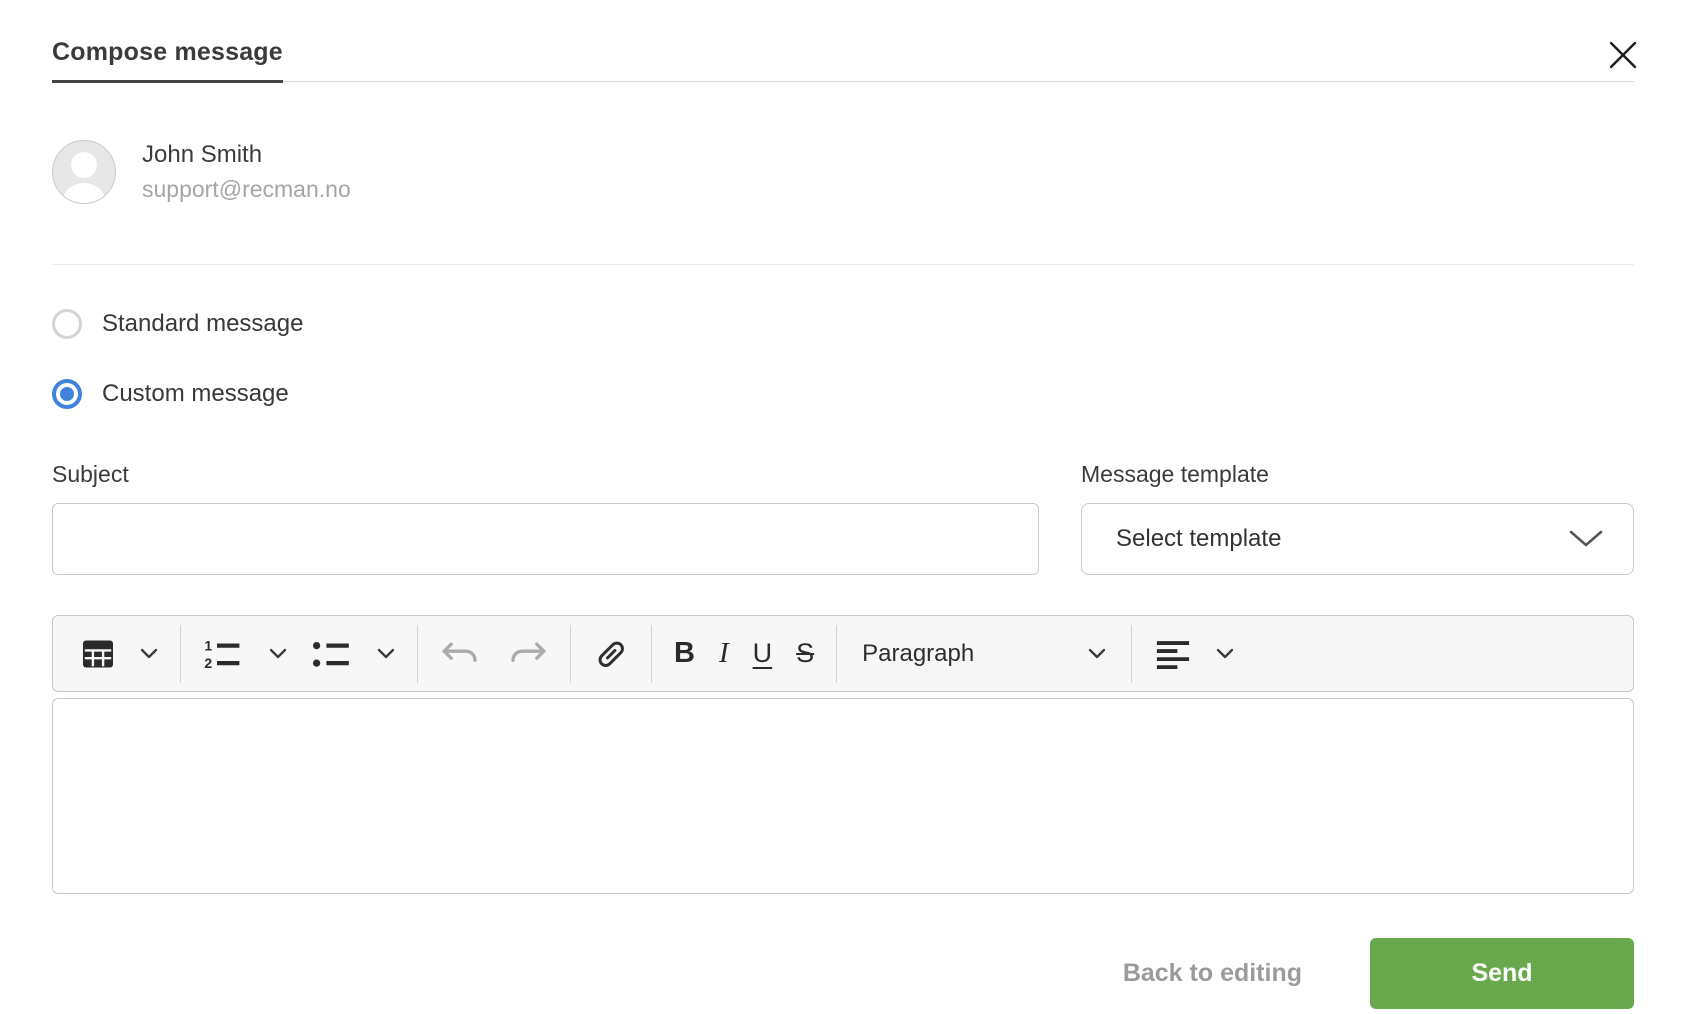  I want to click on modal-footer: Back to editing Send, so click(843, 973).